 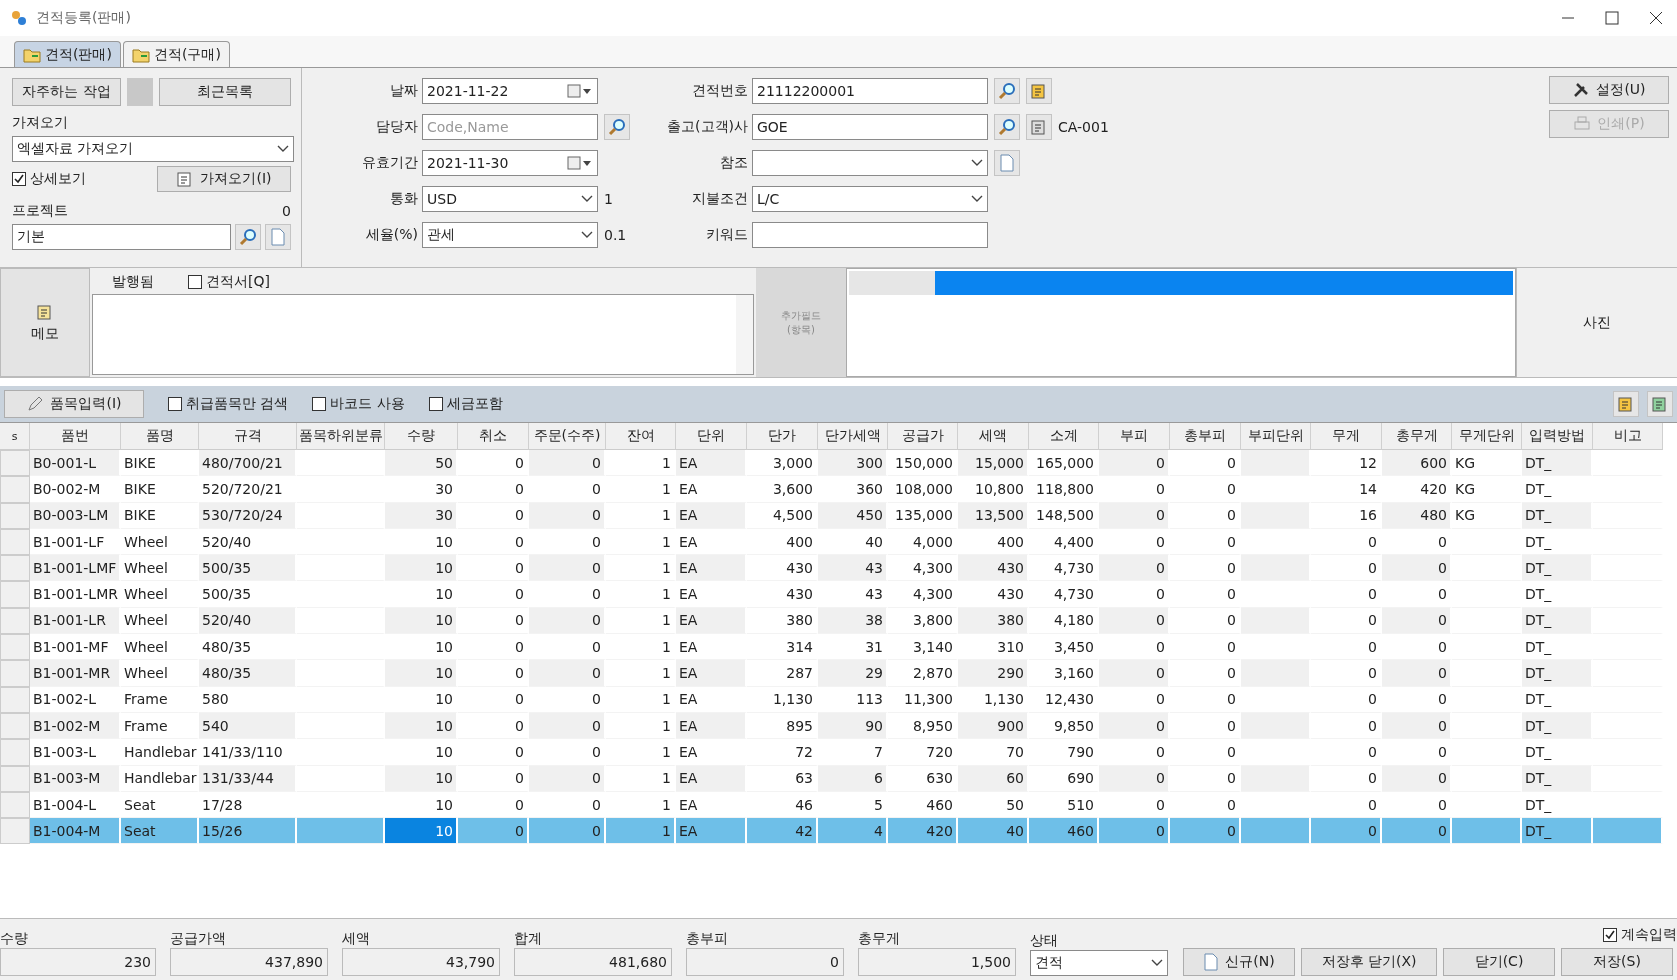 What do you see at coordinates (853, 463) in the screenshot?
I see `table-cell: 300` at bounding box center [853, 463].